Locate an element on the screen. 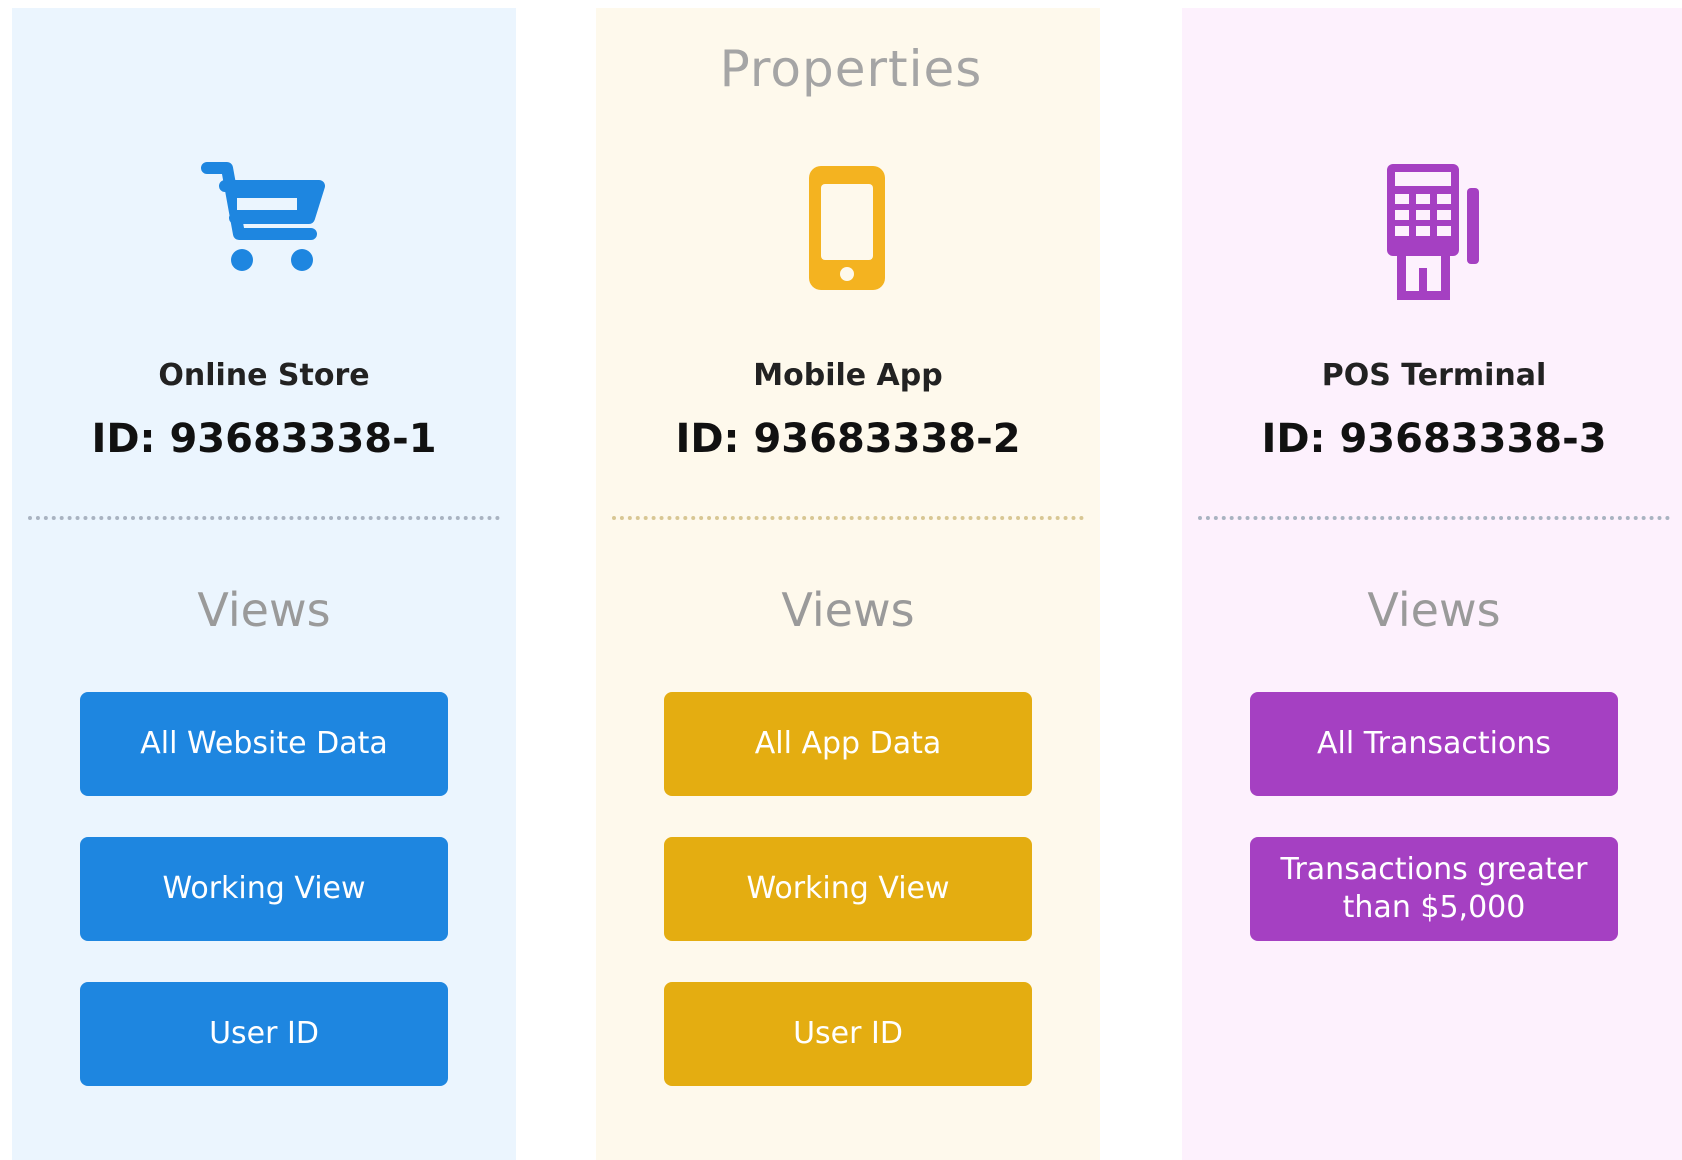  page-title: Properties is located at coordinates (851, 69).